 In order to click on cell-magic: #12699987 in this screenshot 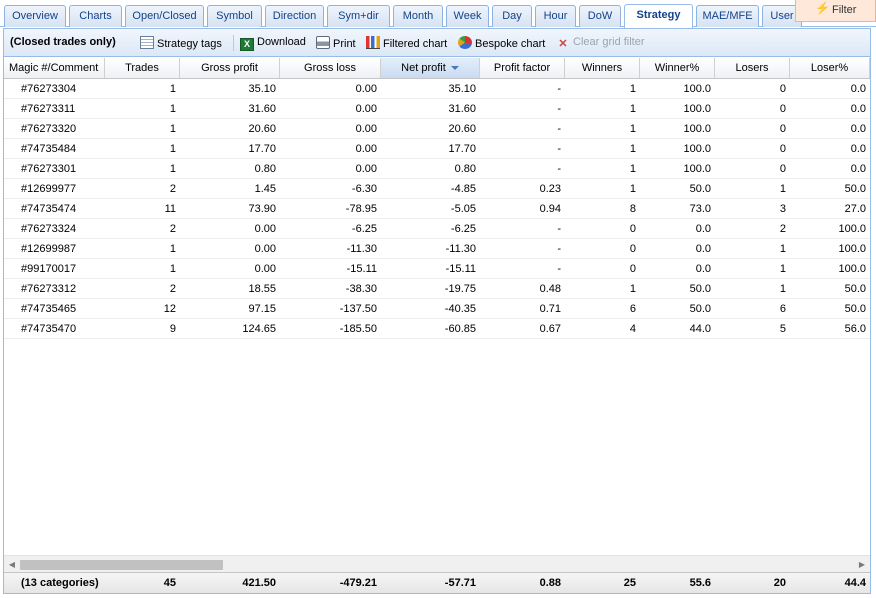, I will do `click(49, 249)`.